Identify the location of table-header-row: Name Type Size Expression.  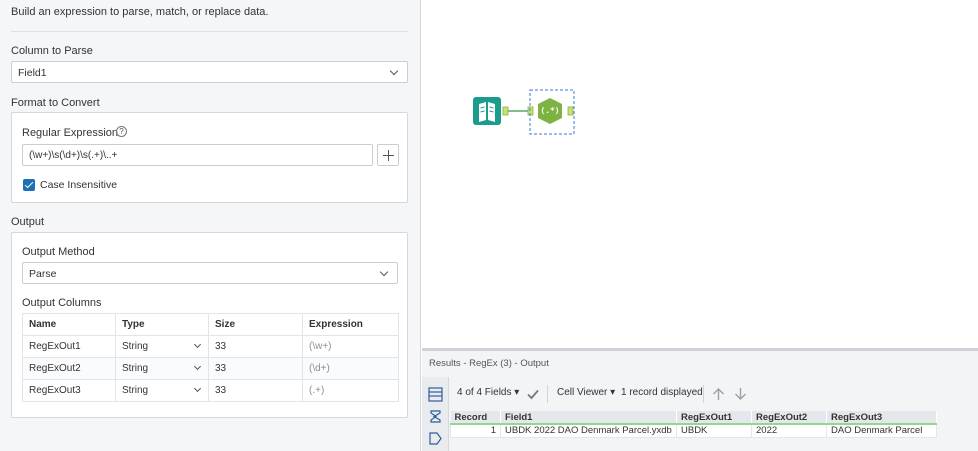
(210, 324).